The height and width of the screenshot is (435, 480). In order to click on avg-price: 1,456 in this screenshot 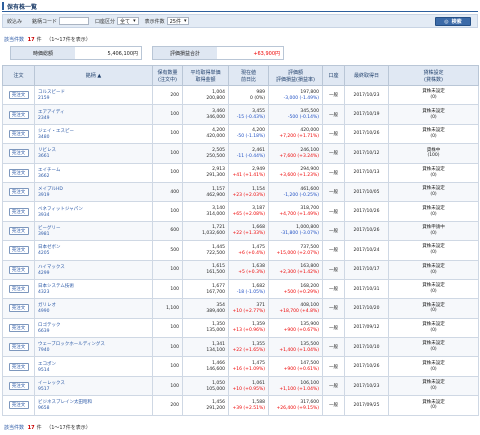, I will do `click(218, 402)`.